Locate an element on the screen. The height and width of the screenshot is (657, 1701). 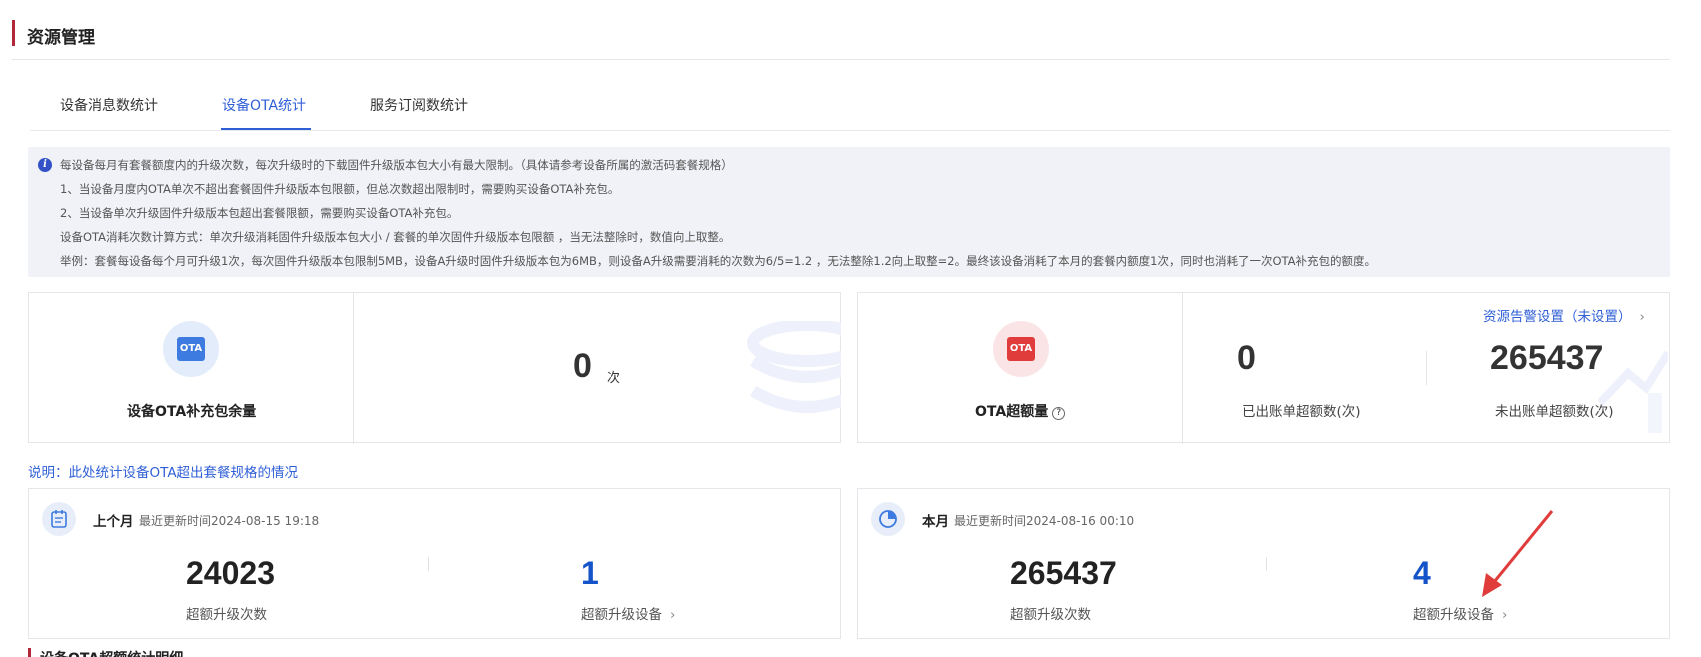
this-month-device-count: 4 is located at coordinates (1422, 573).